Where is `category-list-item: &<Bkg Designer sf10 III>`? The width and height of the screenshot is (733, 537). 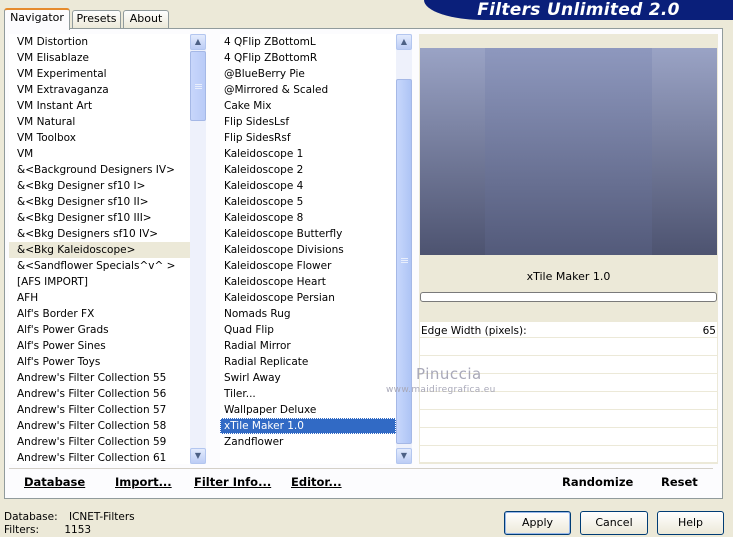
category-list-item: &<Bkg Designer sf10 III> is located at coordinates (100, 218).